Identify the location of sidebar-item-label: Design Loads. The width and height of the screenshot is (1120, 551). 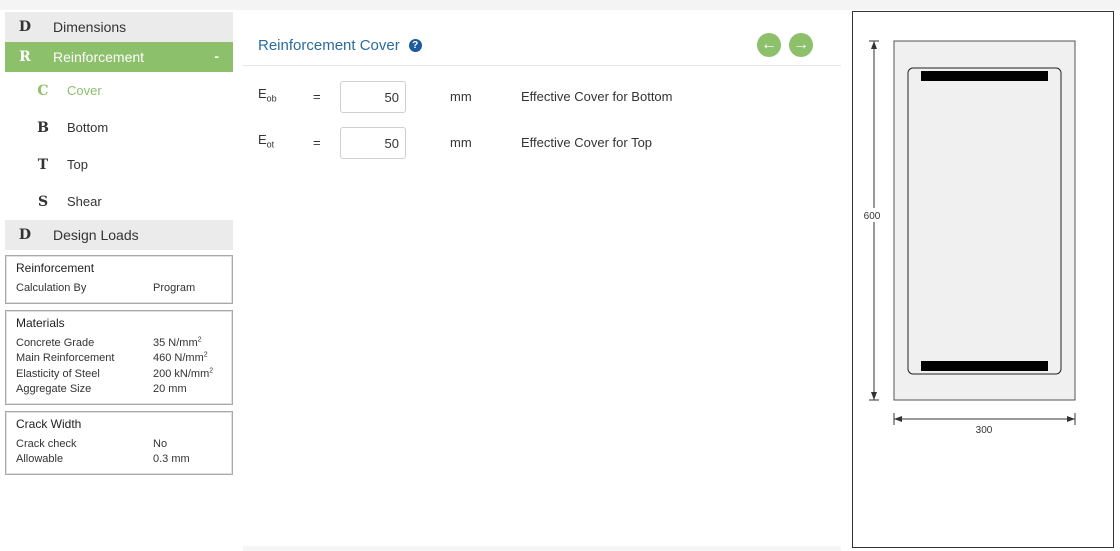
(96, 235).